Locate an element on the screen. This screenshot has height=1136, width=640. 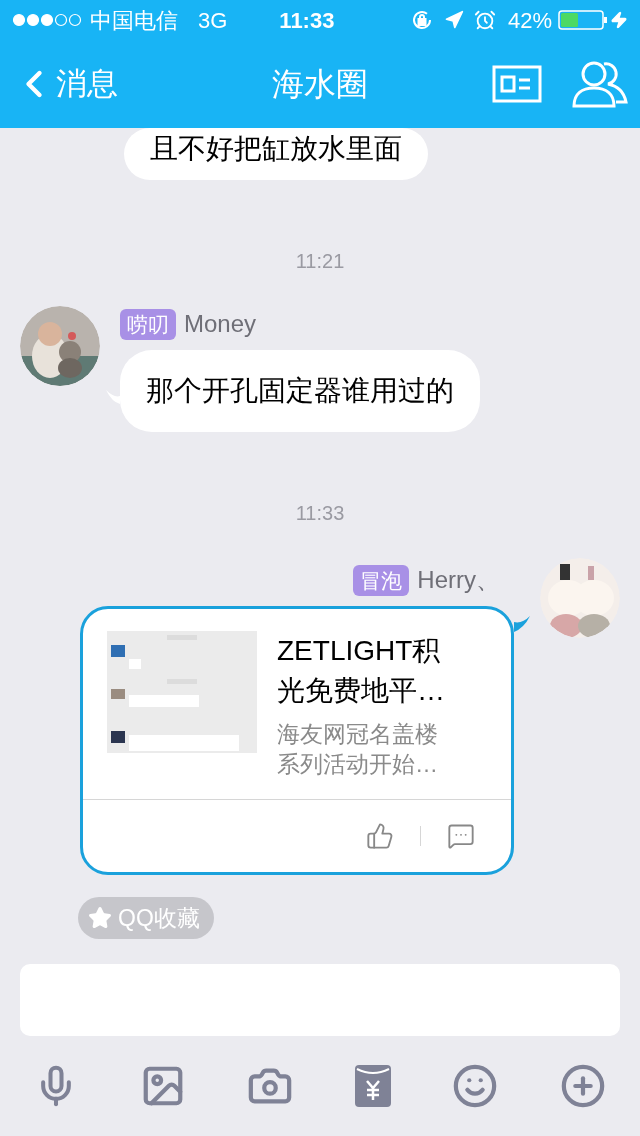
sender-name: Herry、 is located at coordinates (458, 580).